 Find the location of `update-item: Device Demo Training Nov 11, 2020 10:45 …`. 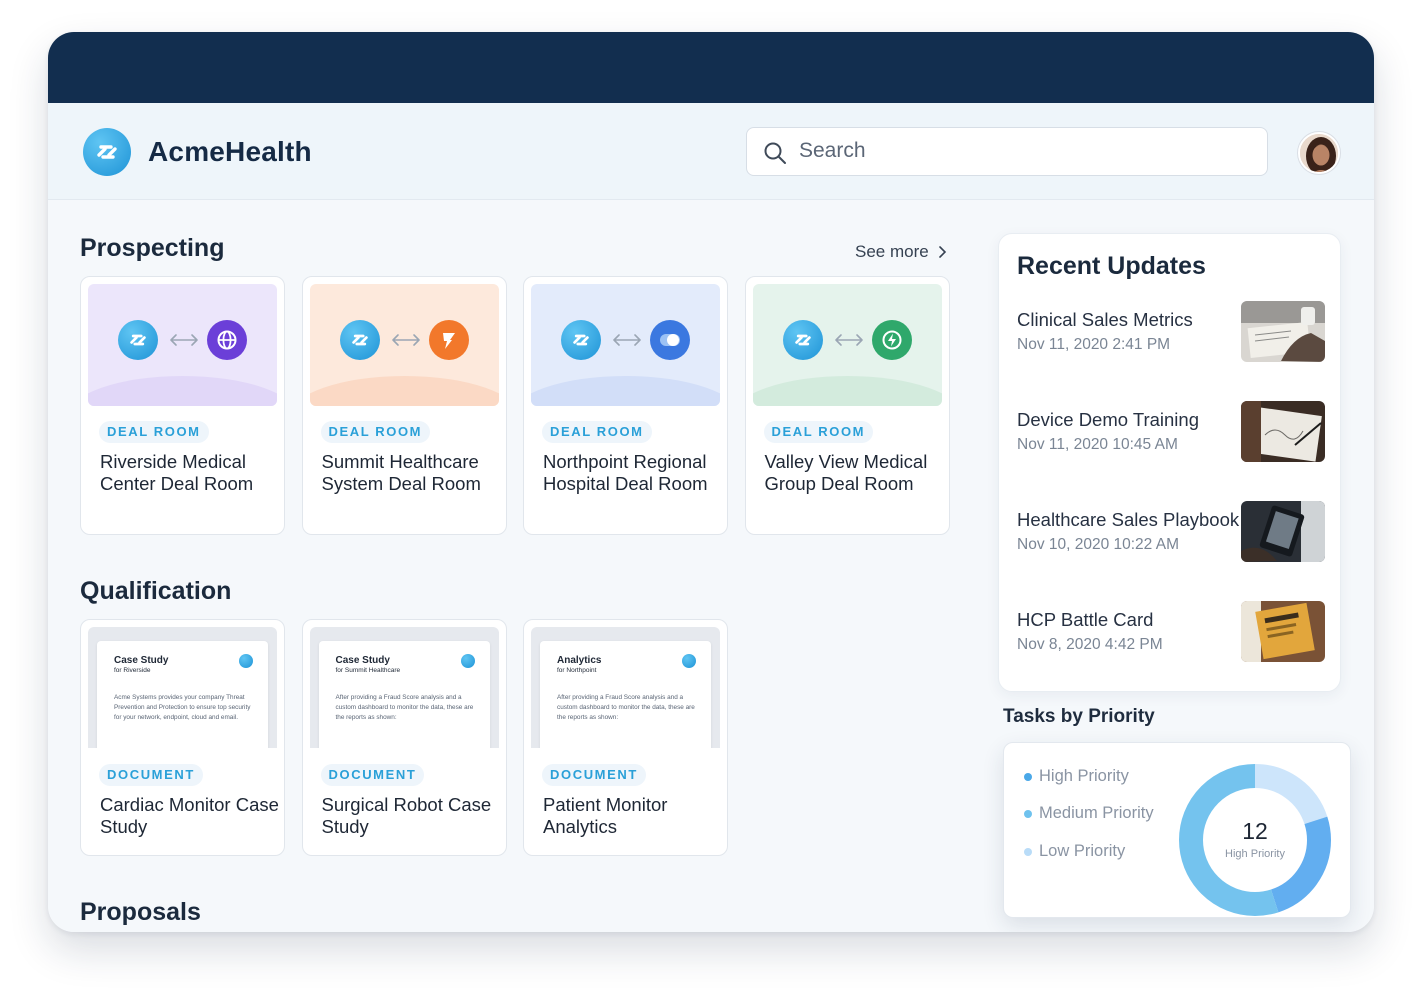

update-item: Device Demo Training Nov 11, 2020 10:45 … is located at coordinates (1171, 432).